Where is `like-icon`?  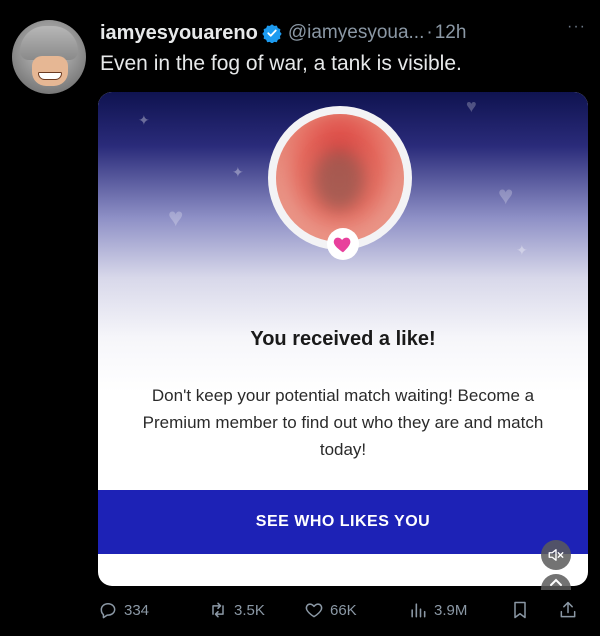
like-icon is located at coordinates (314, 610).